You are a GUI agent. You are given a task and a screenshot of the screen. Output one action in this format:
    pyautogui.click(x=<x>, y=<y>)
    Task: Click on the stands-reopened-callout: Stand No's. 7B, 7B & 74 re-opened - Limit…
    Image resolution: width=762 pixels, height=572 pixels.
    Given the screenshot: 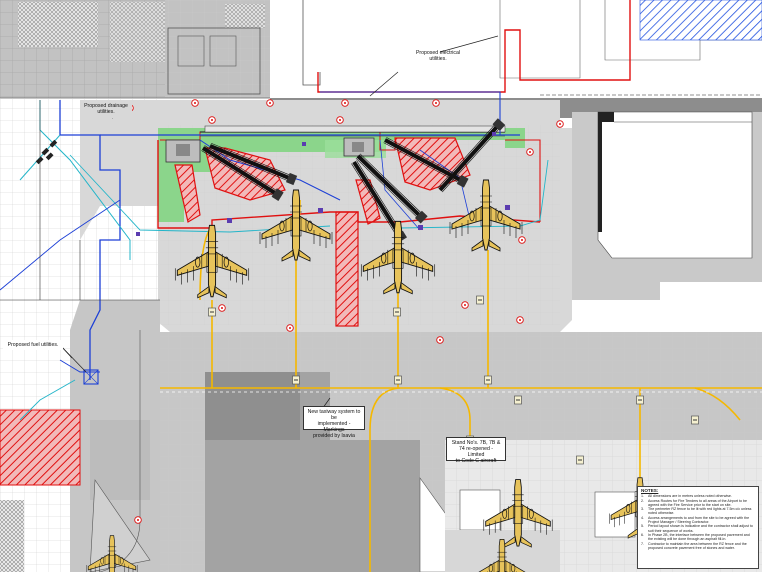 What is the action you would take?
    pyautogui.click(x=476, y=450)
    